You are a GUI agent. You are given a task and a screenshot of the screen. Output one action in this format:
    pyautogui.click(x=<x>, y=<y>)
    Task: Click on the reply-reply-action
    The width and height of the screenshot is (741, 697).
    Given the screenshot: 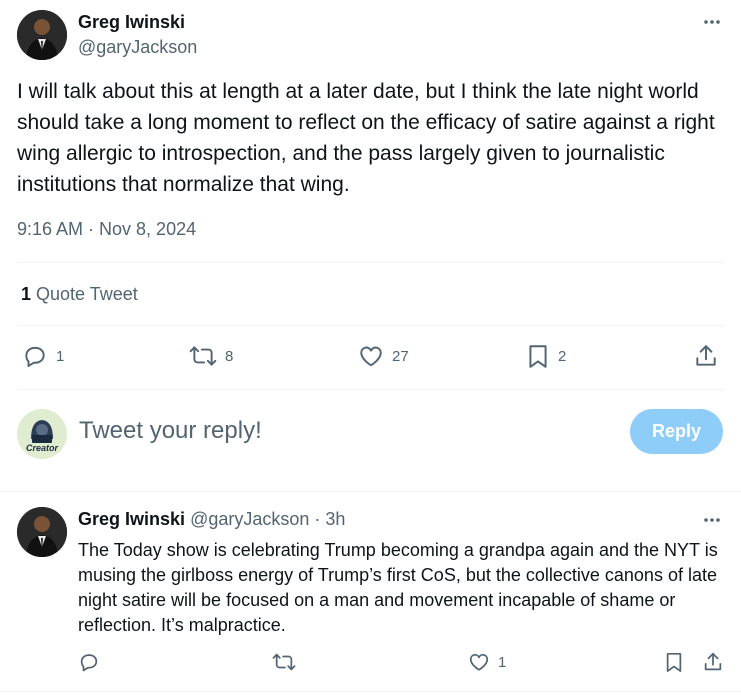 What is the action you would take?
    pyautogui.click(x=89, y=662)
    